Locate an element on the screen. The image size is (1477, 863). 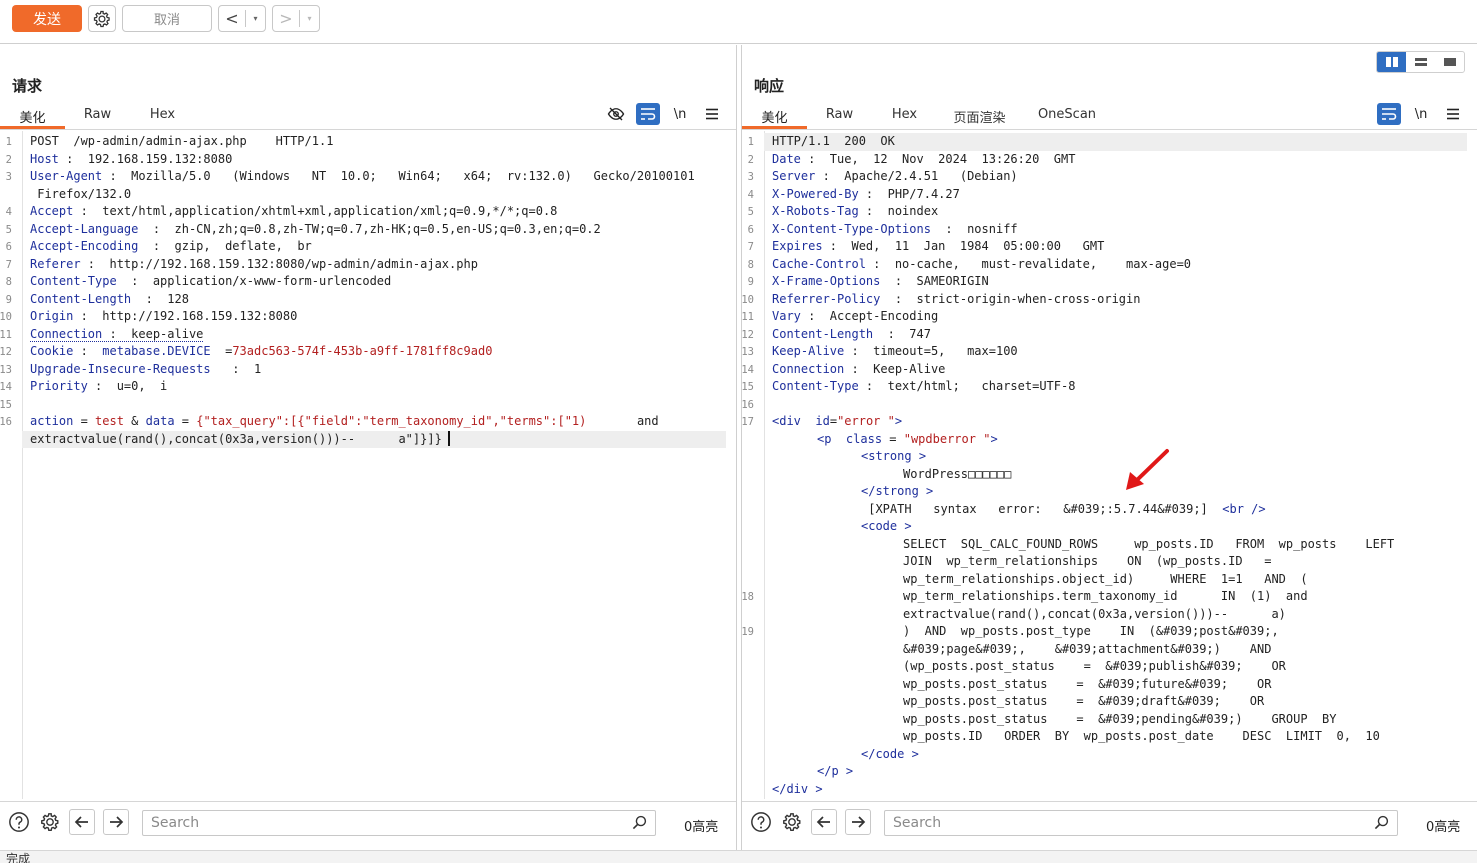
html-line: </div > is located at coordinates (797, 788).